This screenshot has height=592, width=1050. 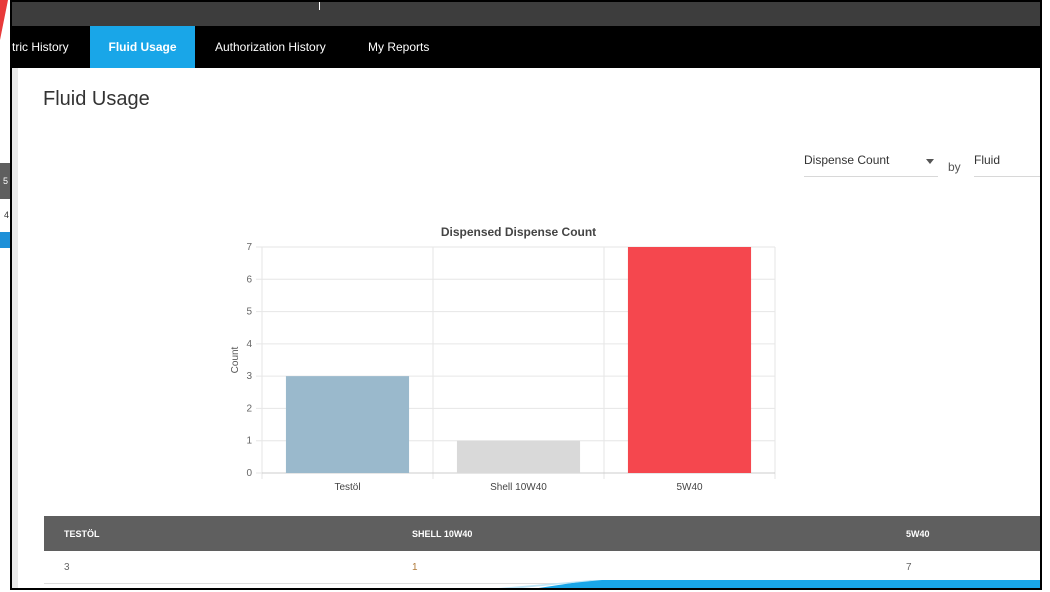 I want to click on y-tick-label: 4, so click(x=249, y=344).